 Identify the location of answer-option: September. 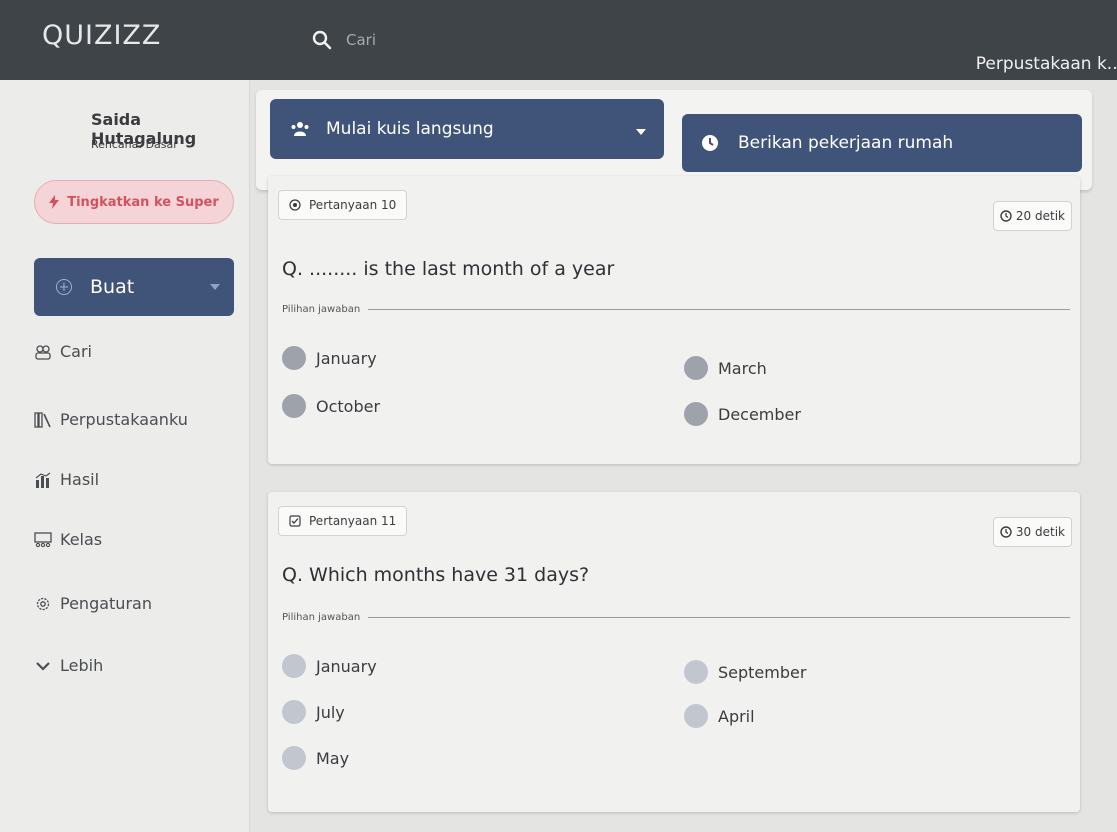
(745, 672).